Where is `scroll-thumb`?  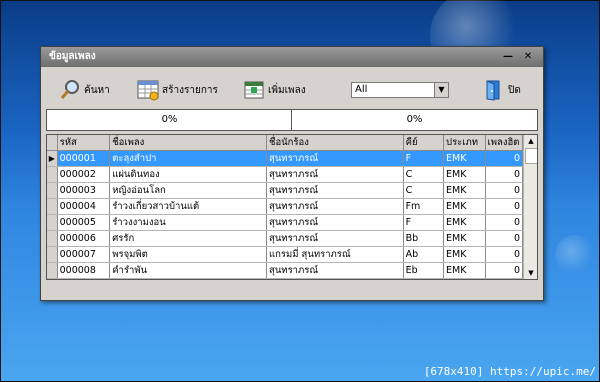
scroll-thumb is located at coordinates (531, 156).